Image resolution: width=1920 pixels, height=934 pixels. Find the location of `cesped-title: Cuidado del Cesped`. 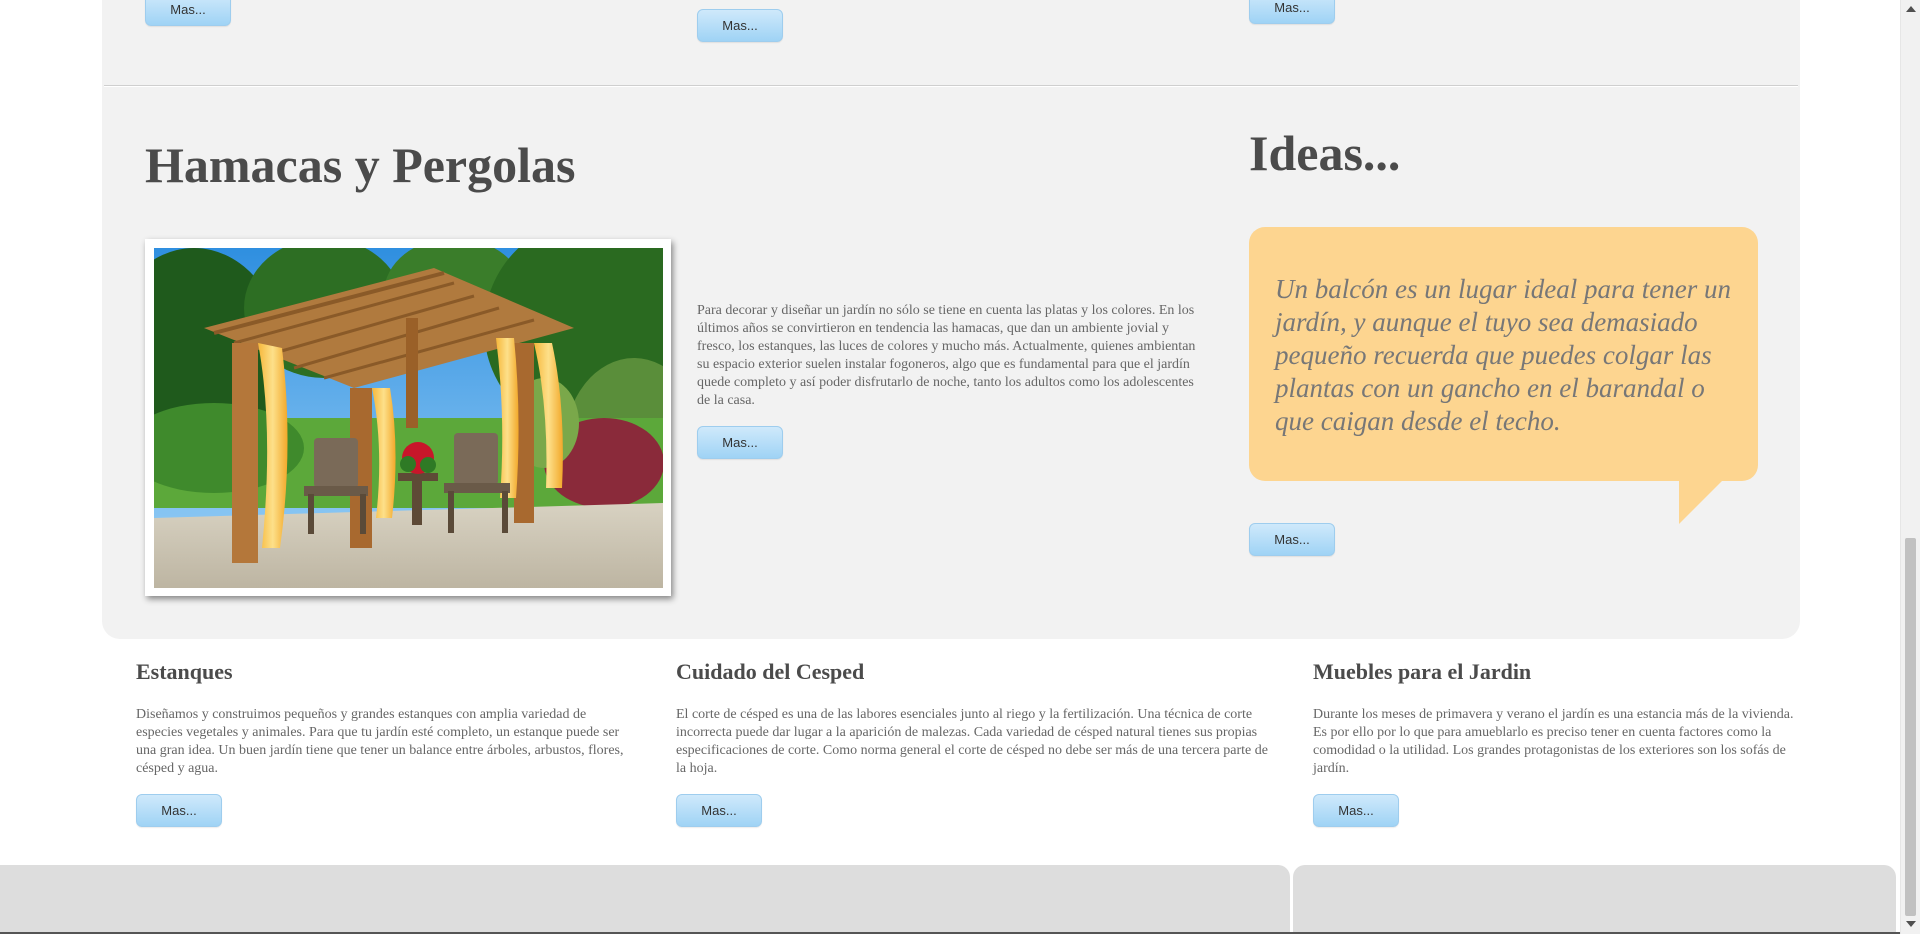

cesped-title: Cuidado del Cesped is located at coordinates (770, 671).